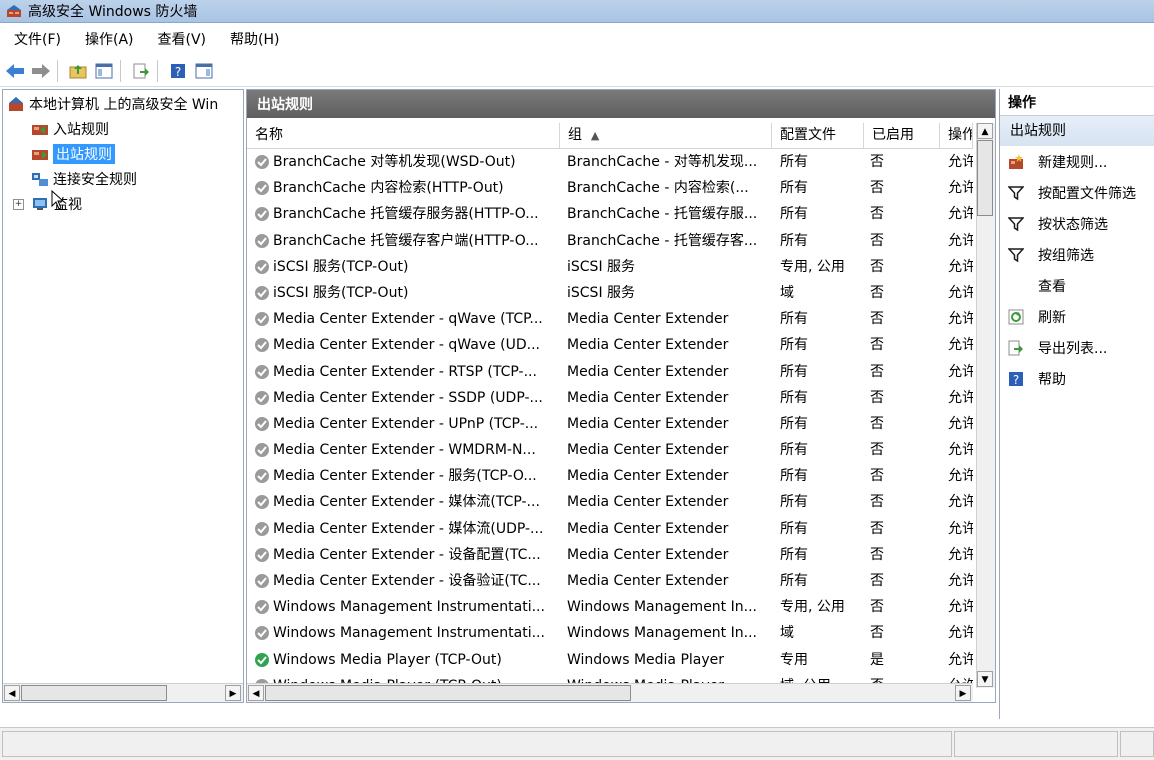  What do you see at coordinates (610, 267) in the screenshot?
I see `table-row: iSCSI 服务(TCP-Out) iSCSI 服务 专用, 公用 否 允许` at bounding box center [610, 267].